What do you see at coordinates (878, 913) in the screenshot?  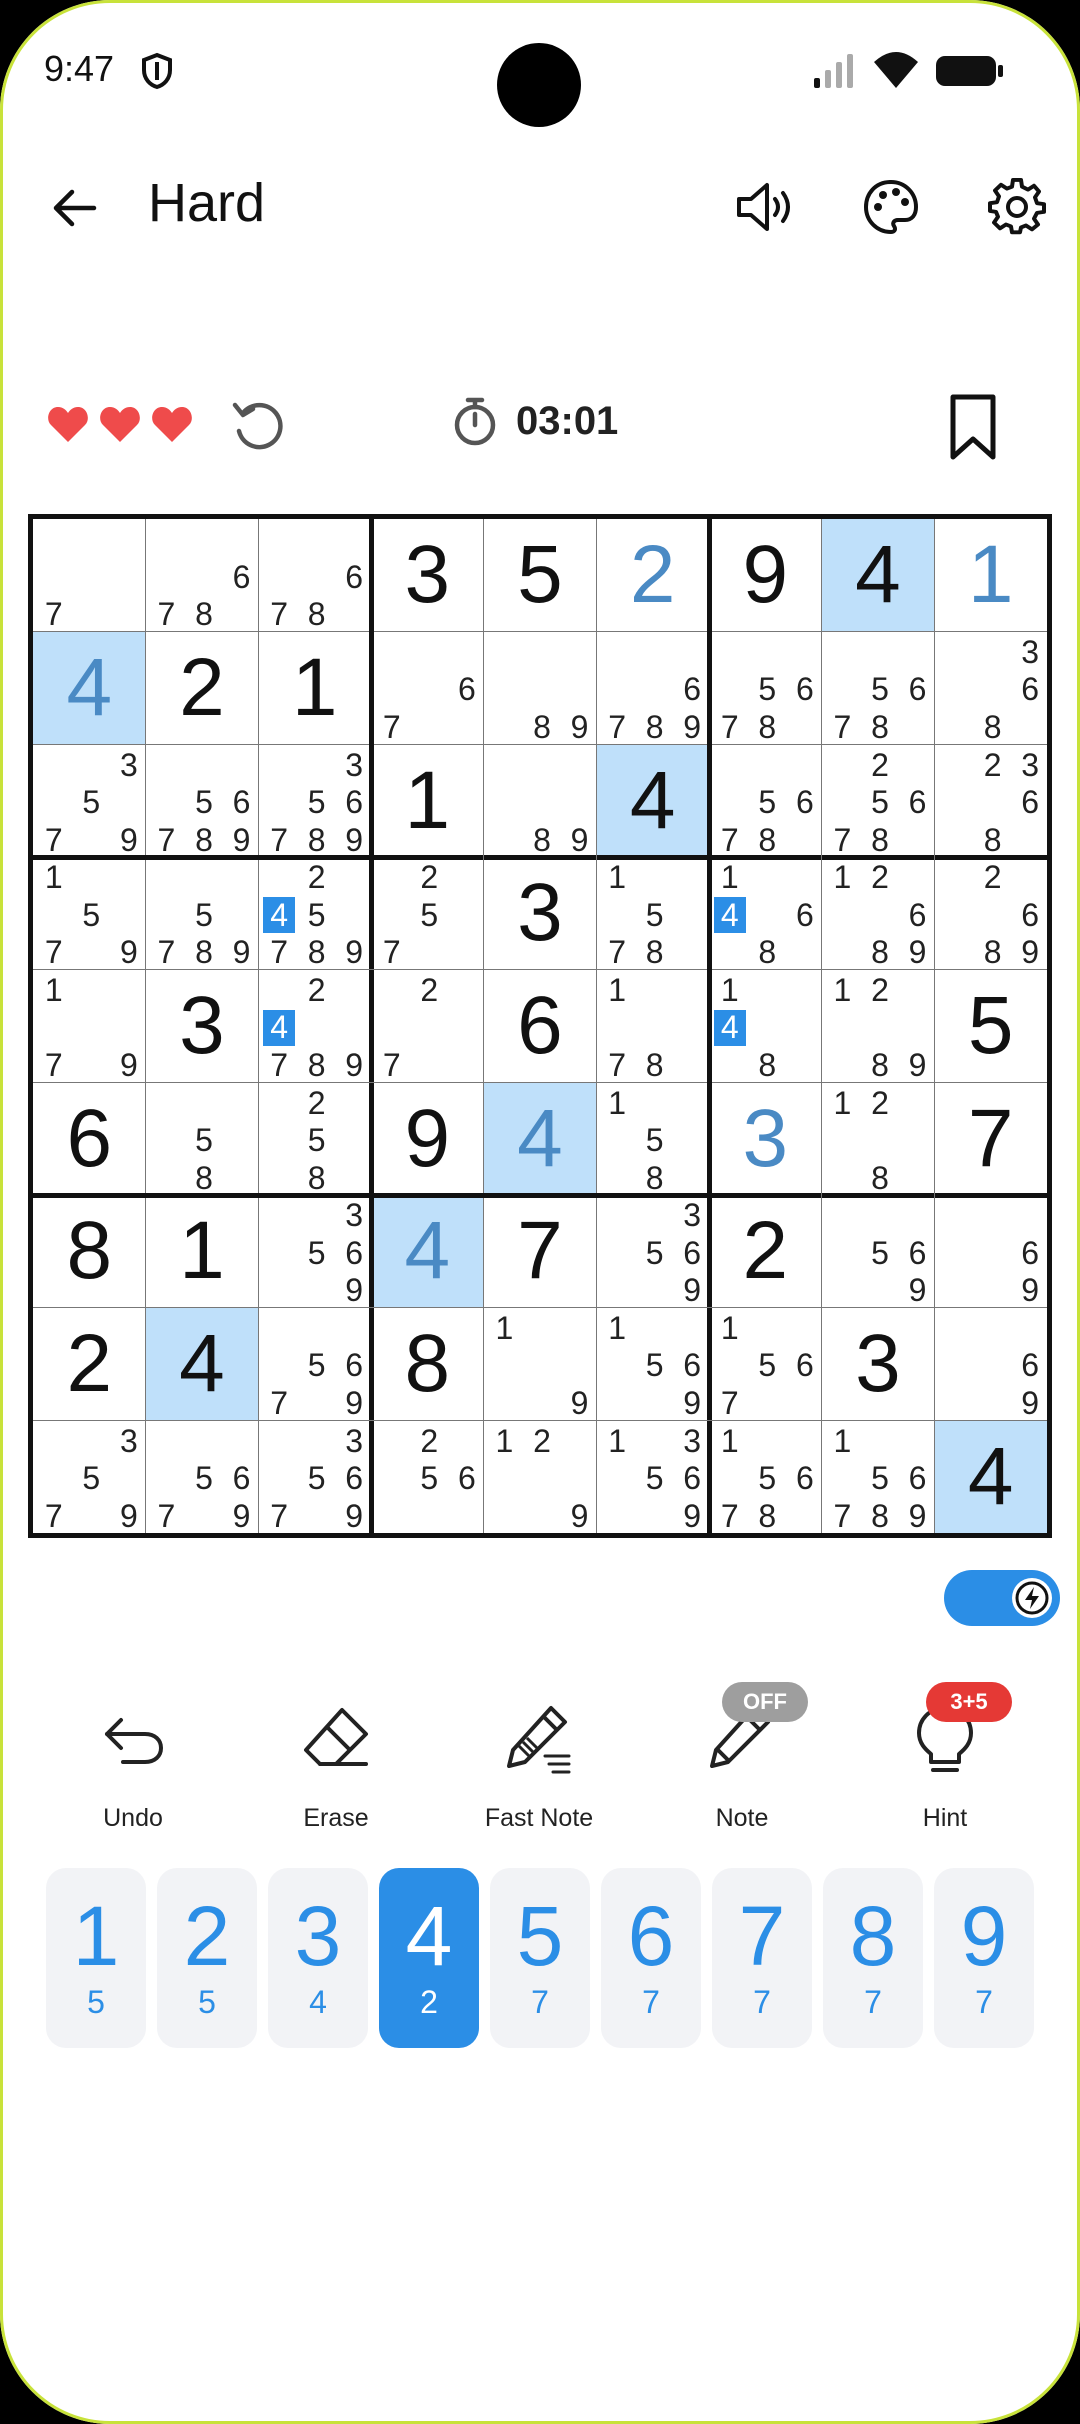 I see `sudoku-cell: 12689` at bounding box center [878, 913].